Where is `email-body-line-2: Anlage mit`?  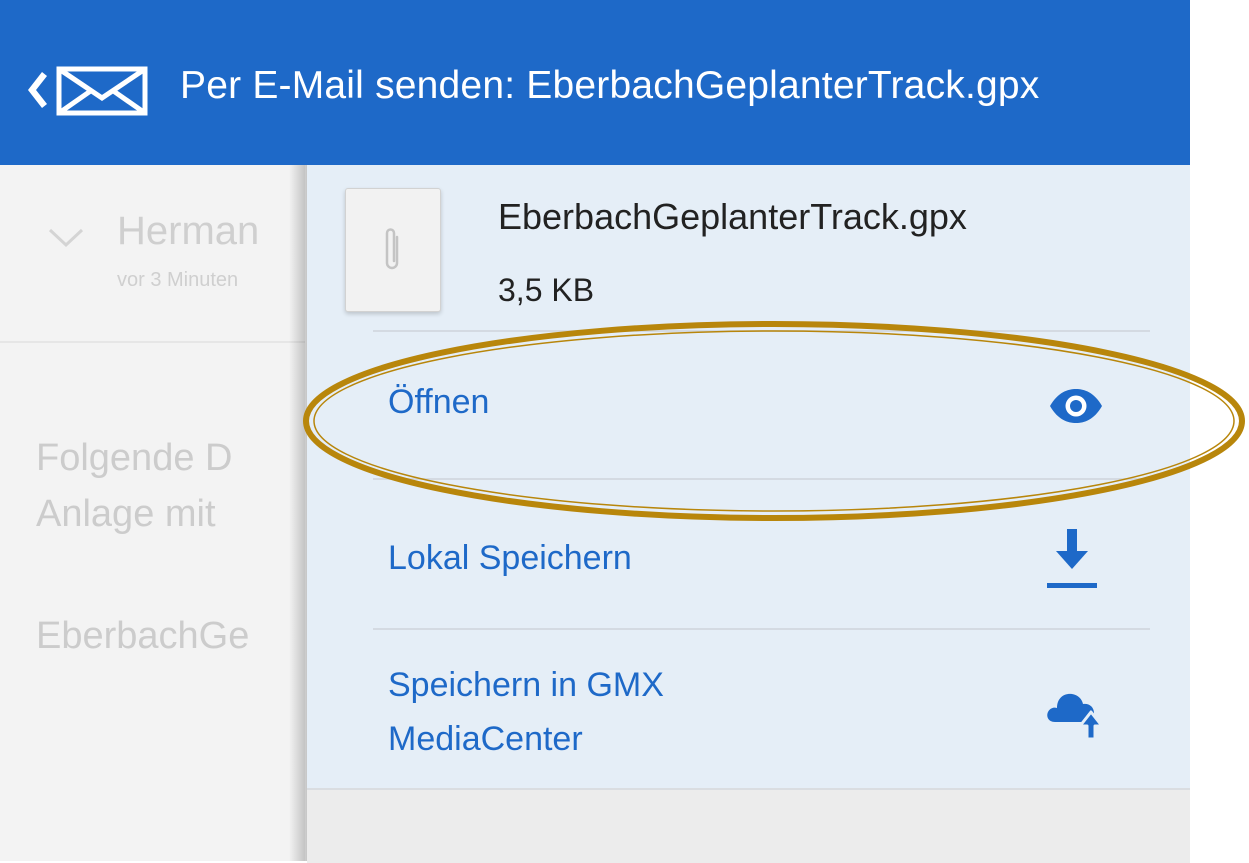
email-body-line-2: Anlage mit is located at coordinates (126, 514).